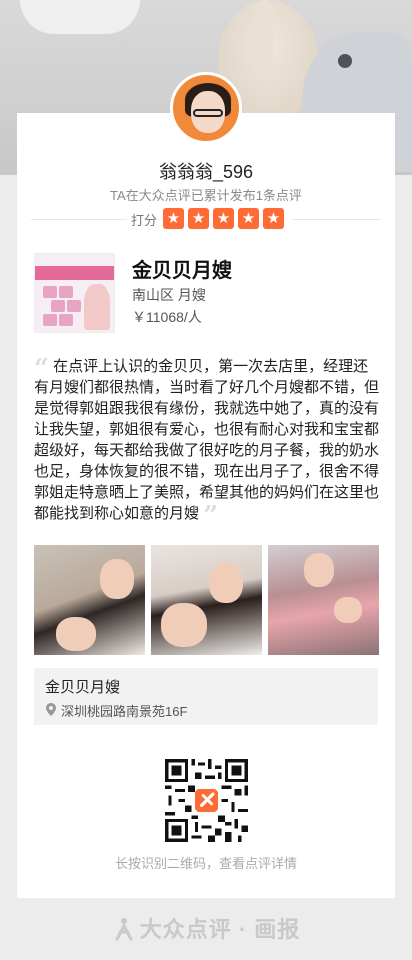 This screenshot has height=960, width=412. Describe the element at coordinates (83, 687) in the screenshot. I see `address-shop-name: 金贝贝月嫂` at that location.